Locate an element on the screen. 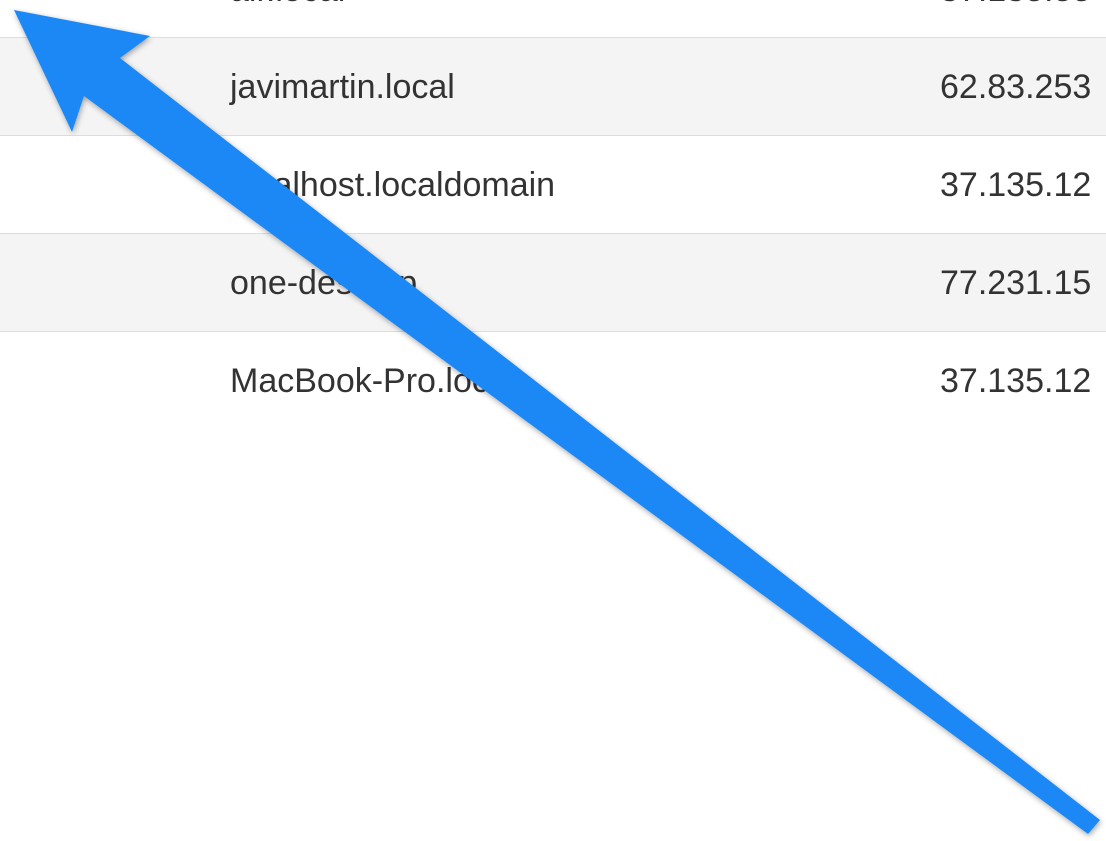  ip-address-cell: 77.231.15 is located at coordinates (1016, 283).